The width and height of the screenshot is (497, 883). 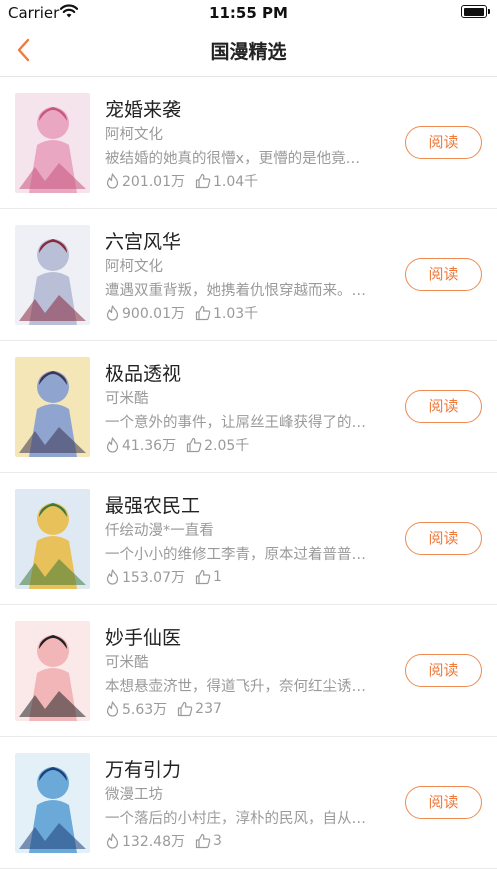 I want to click on likes-count: 1.04千, so click(x=236, y=182).